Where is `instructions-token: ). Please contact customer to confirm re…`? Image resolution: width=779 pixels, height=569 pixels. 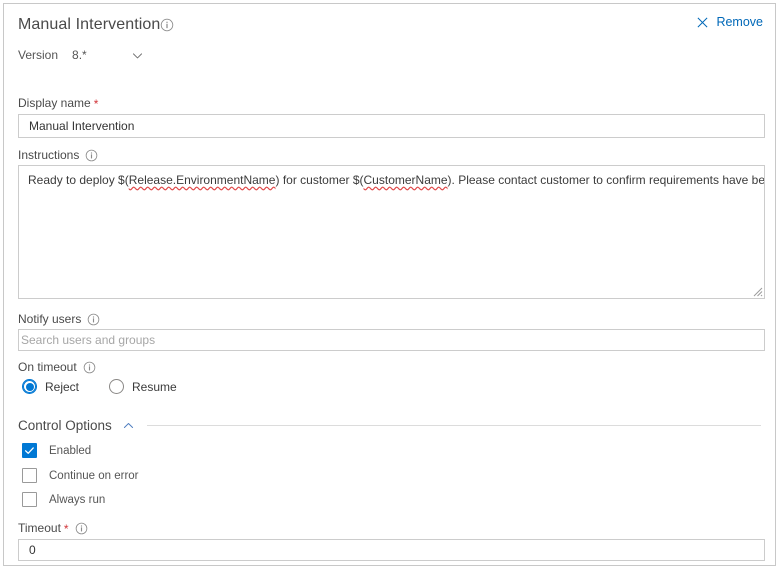 instructions-token: ). Please contact customer to confirm re… is located at coordinates (606, 180).